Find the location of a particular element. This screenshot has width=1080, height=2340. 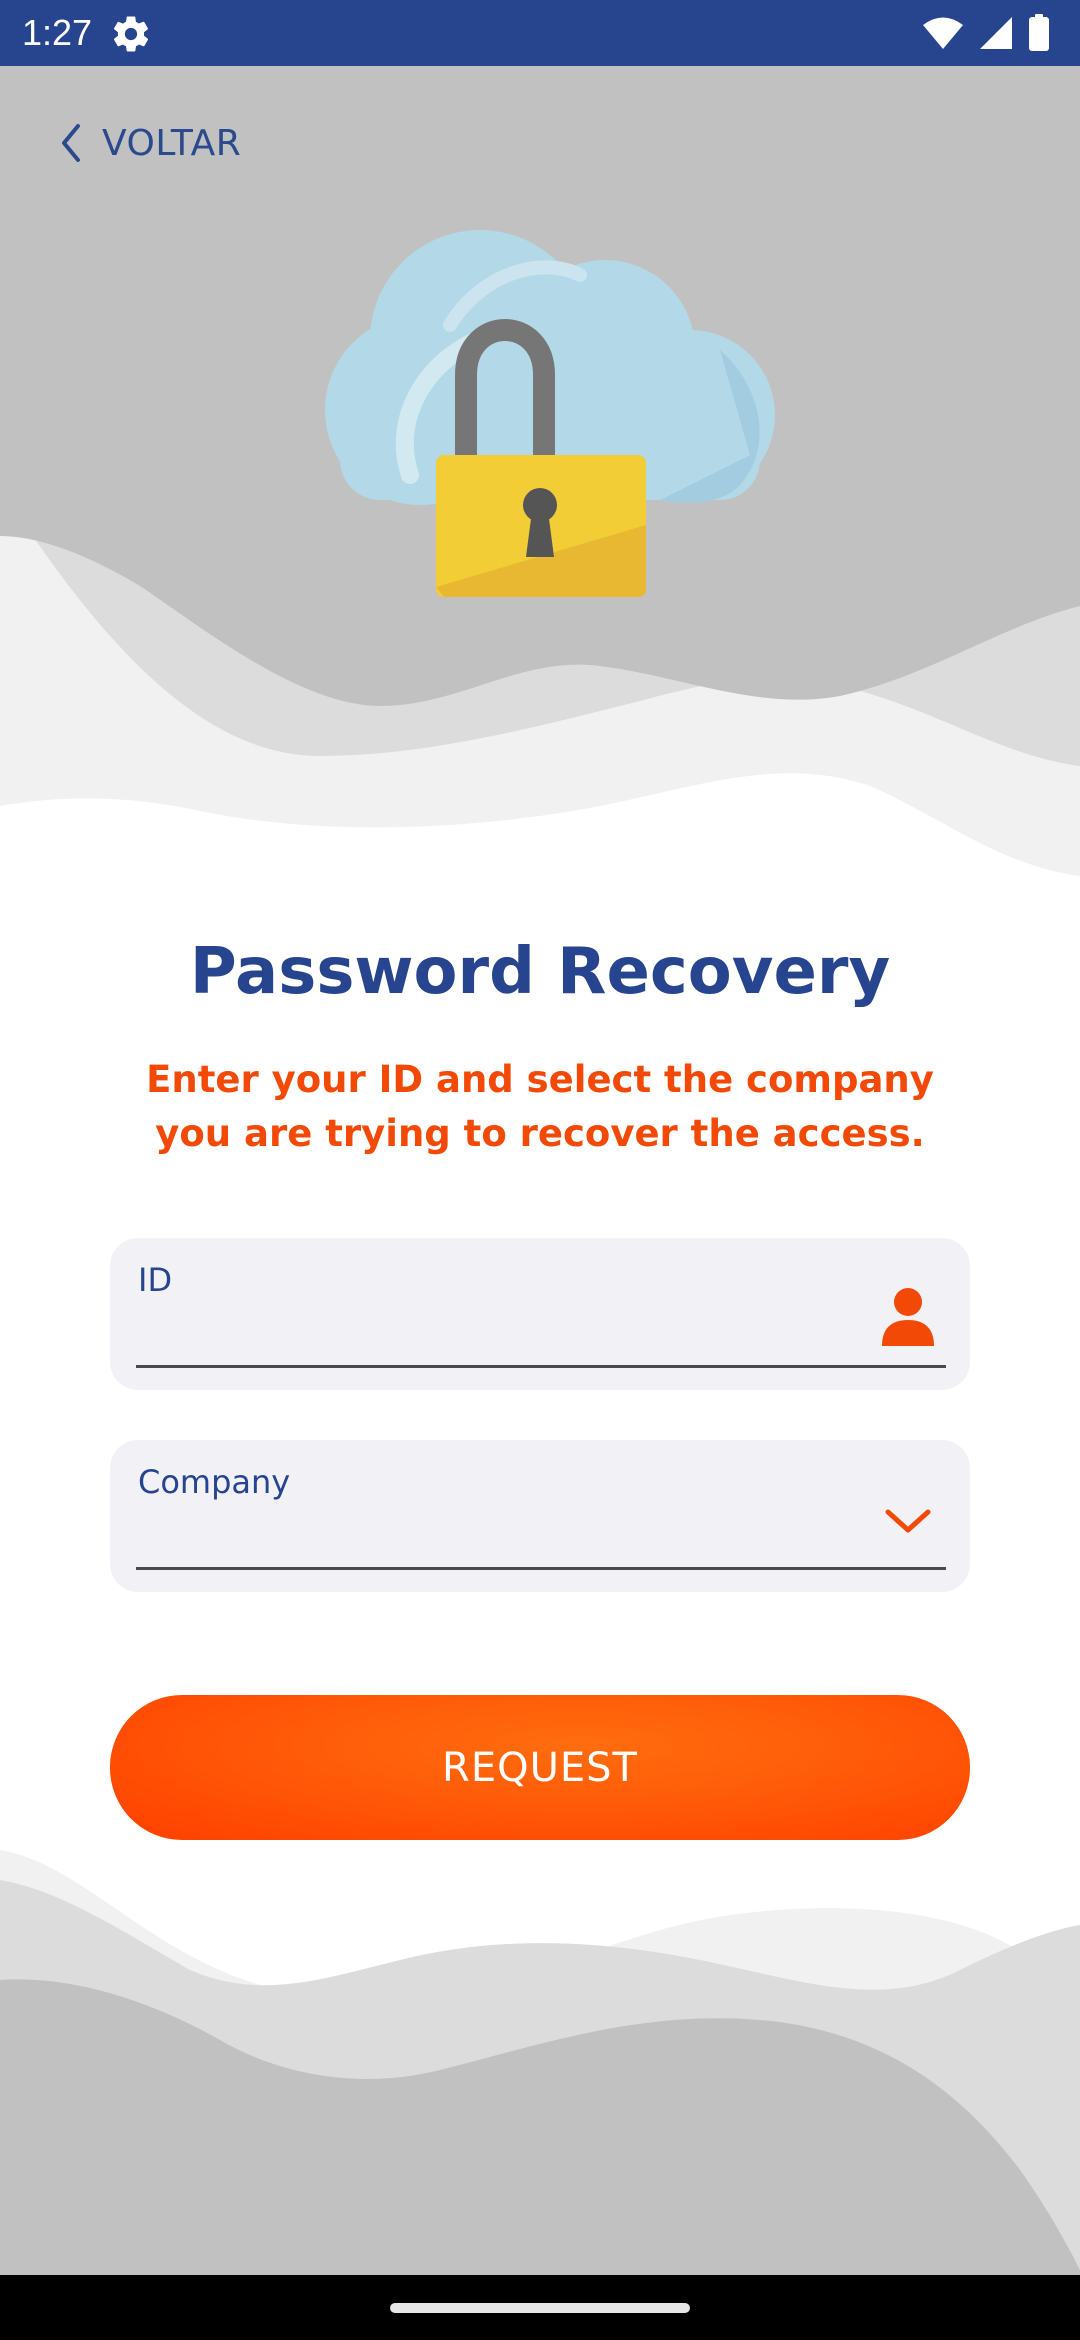

home-indicator is located at coordinates (540, 2308).